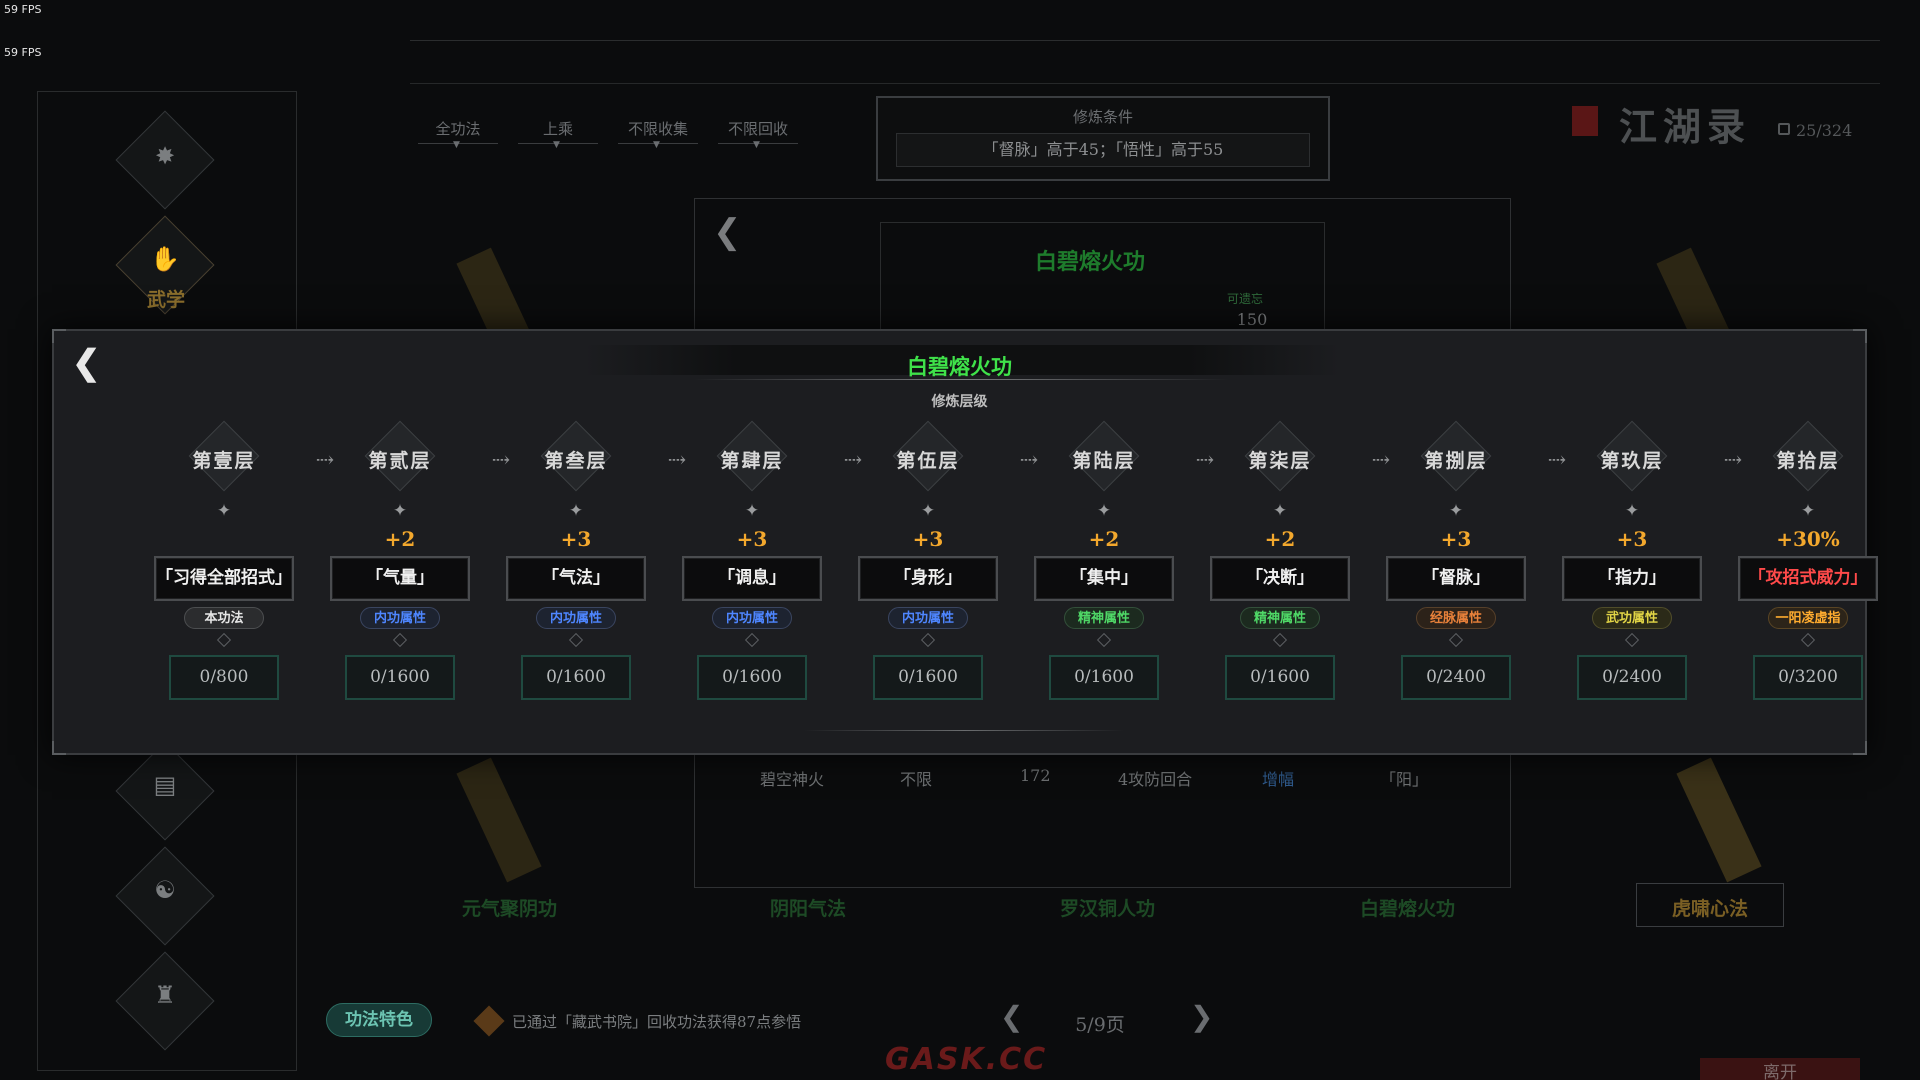 The height and width of the screenshot is (1080, 1920). What do you see at coordinates (1407, 907) in the screenshot?
I see `book-name: 白碧熔火功` at bounding box center [1407, 907].